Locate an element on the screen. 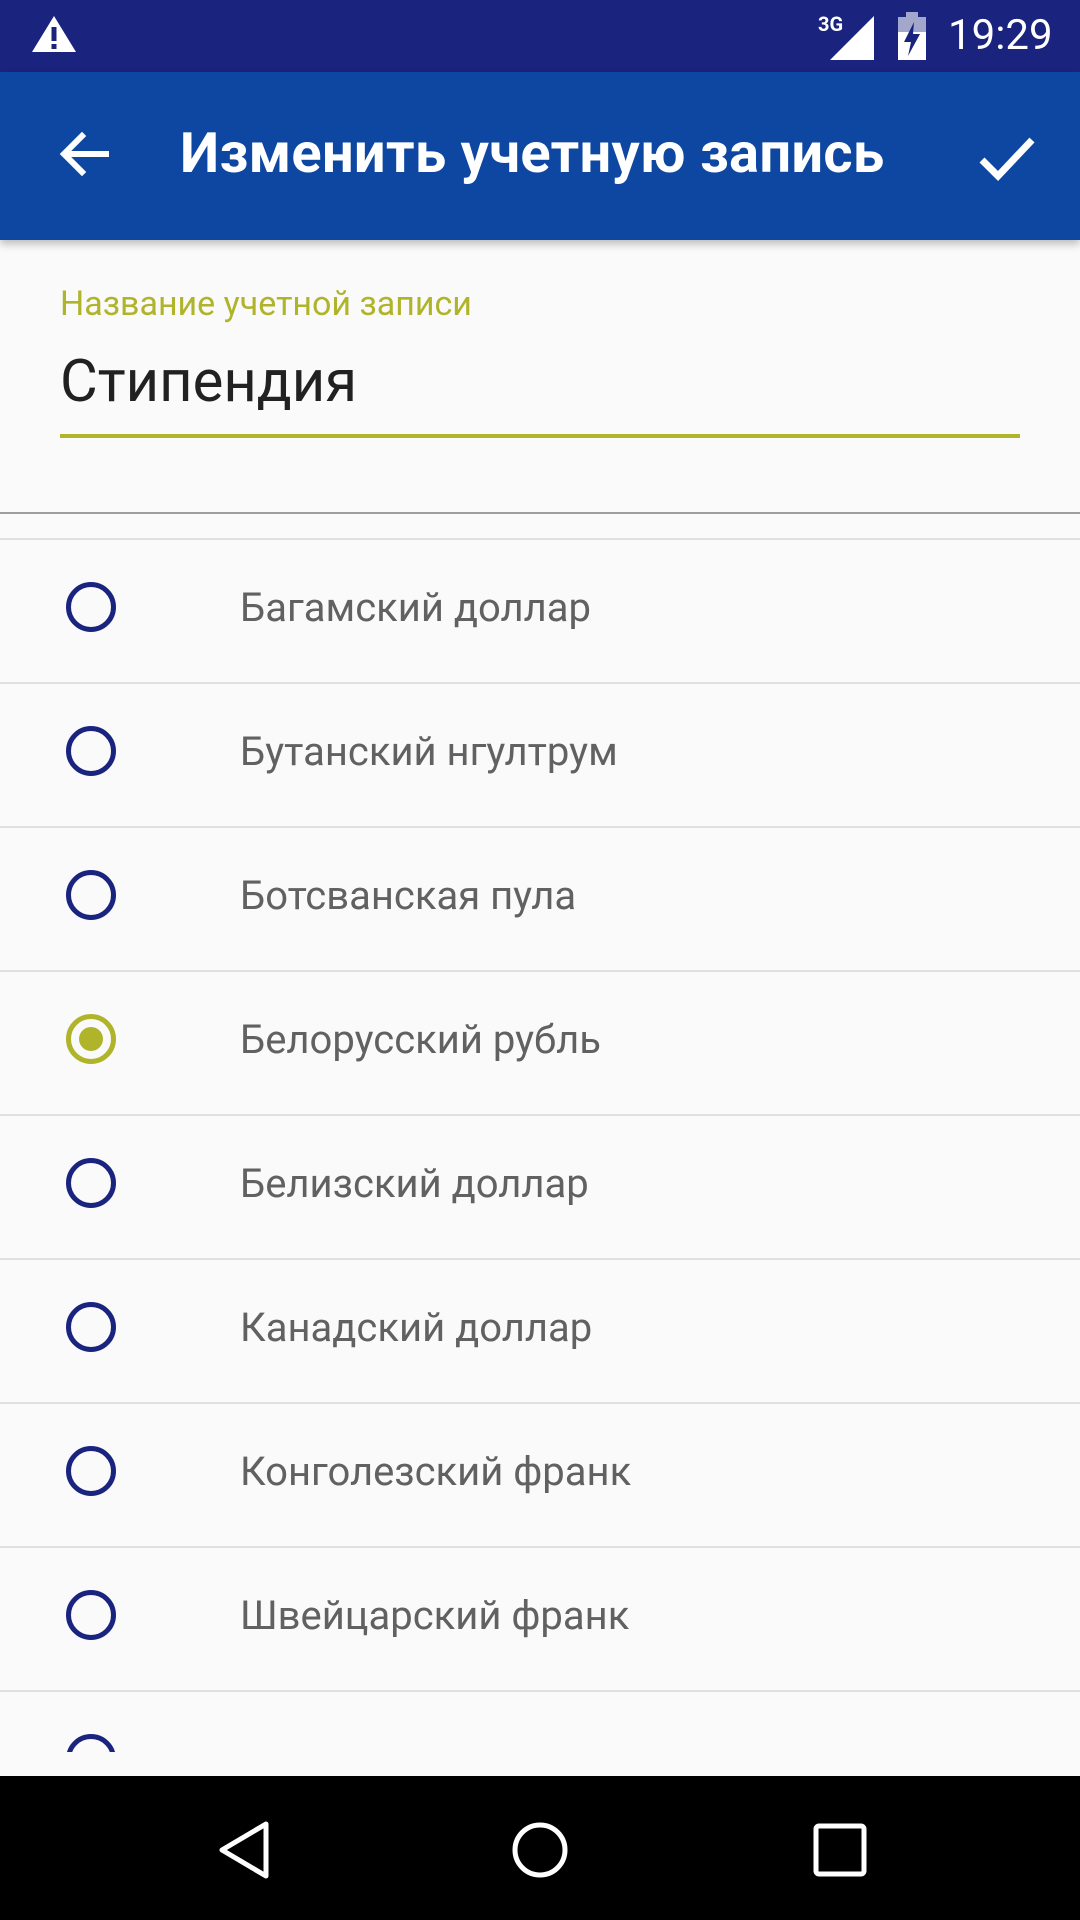 The height and width of the screenshot is (1920, 1080). nav-recents-icon is located at coordinates (840, 1850).